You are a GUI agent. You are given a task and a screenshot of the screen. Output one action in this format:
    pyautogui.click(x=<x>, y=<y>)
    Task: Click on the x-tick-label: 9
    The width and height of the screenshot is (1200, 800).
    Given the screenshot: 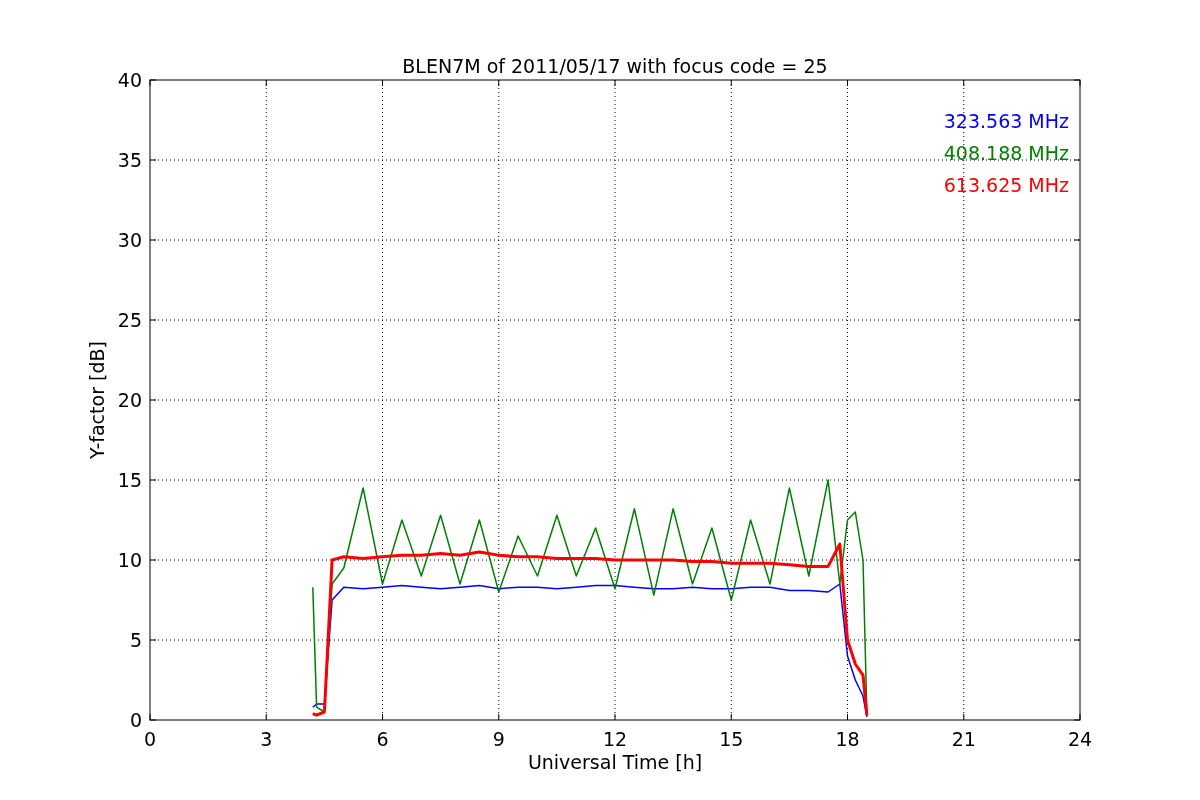 What is the action you would take?
    pyautogui.click(x=498, y=739)
    